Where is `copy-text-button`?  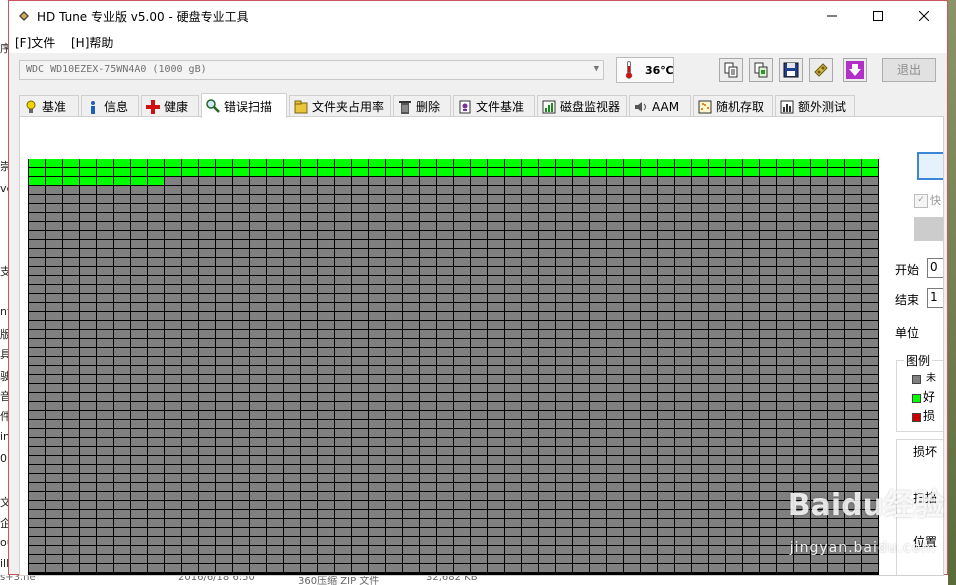 copy-text-button is located at coordinates (731, 70).